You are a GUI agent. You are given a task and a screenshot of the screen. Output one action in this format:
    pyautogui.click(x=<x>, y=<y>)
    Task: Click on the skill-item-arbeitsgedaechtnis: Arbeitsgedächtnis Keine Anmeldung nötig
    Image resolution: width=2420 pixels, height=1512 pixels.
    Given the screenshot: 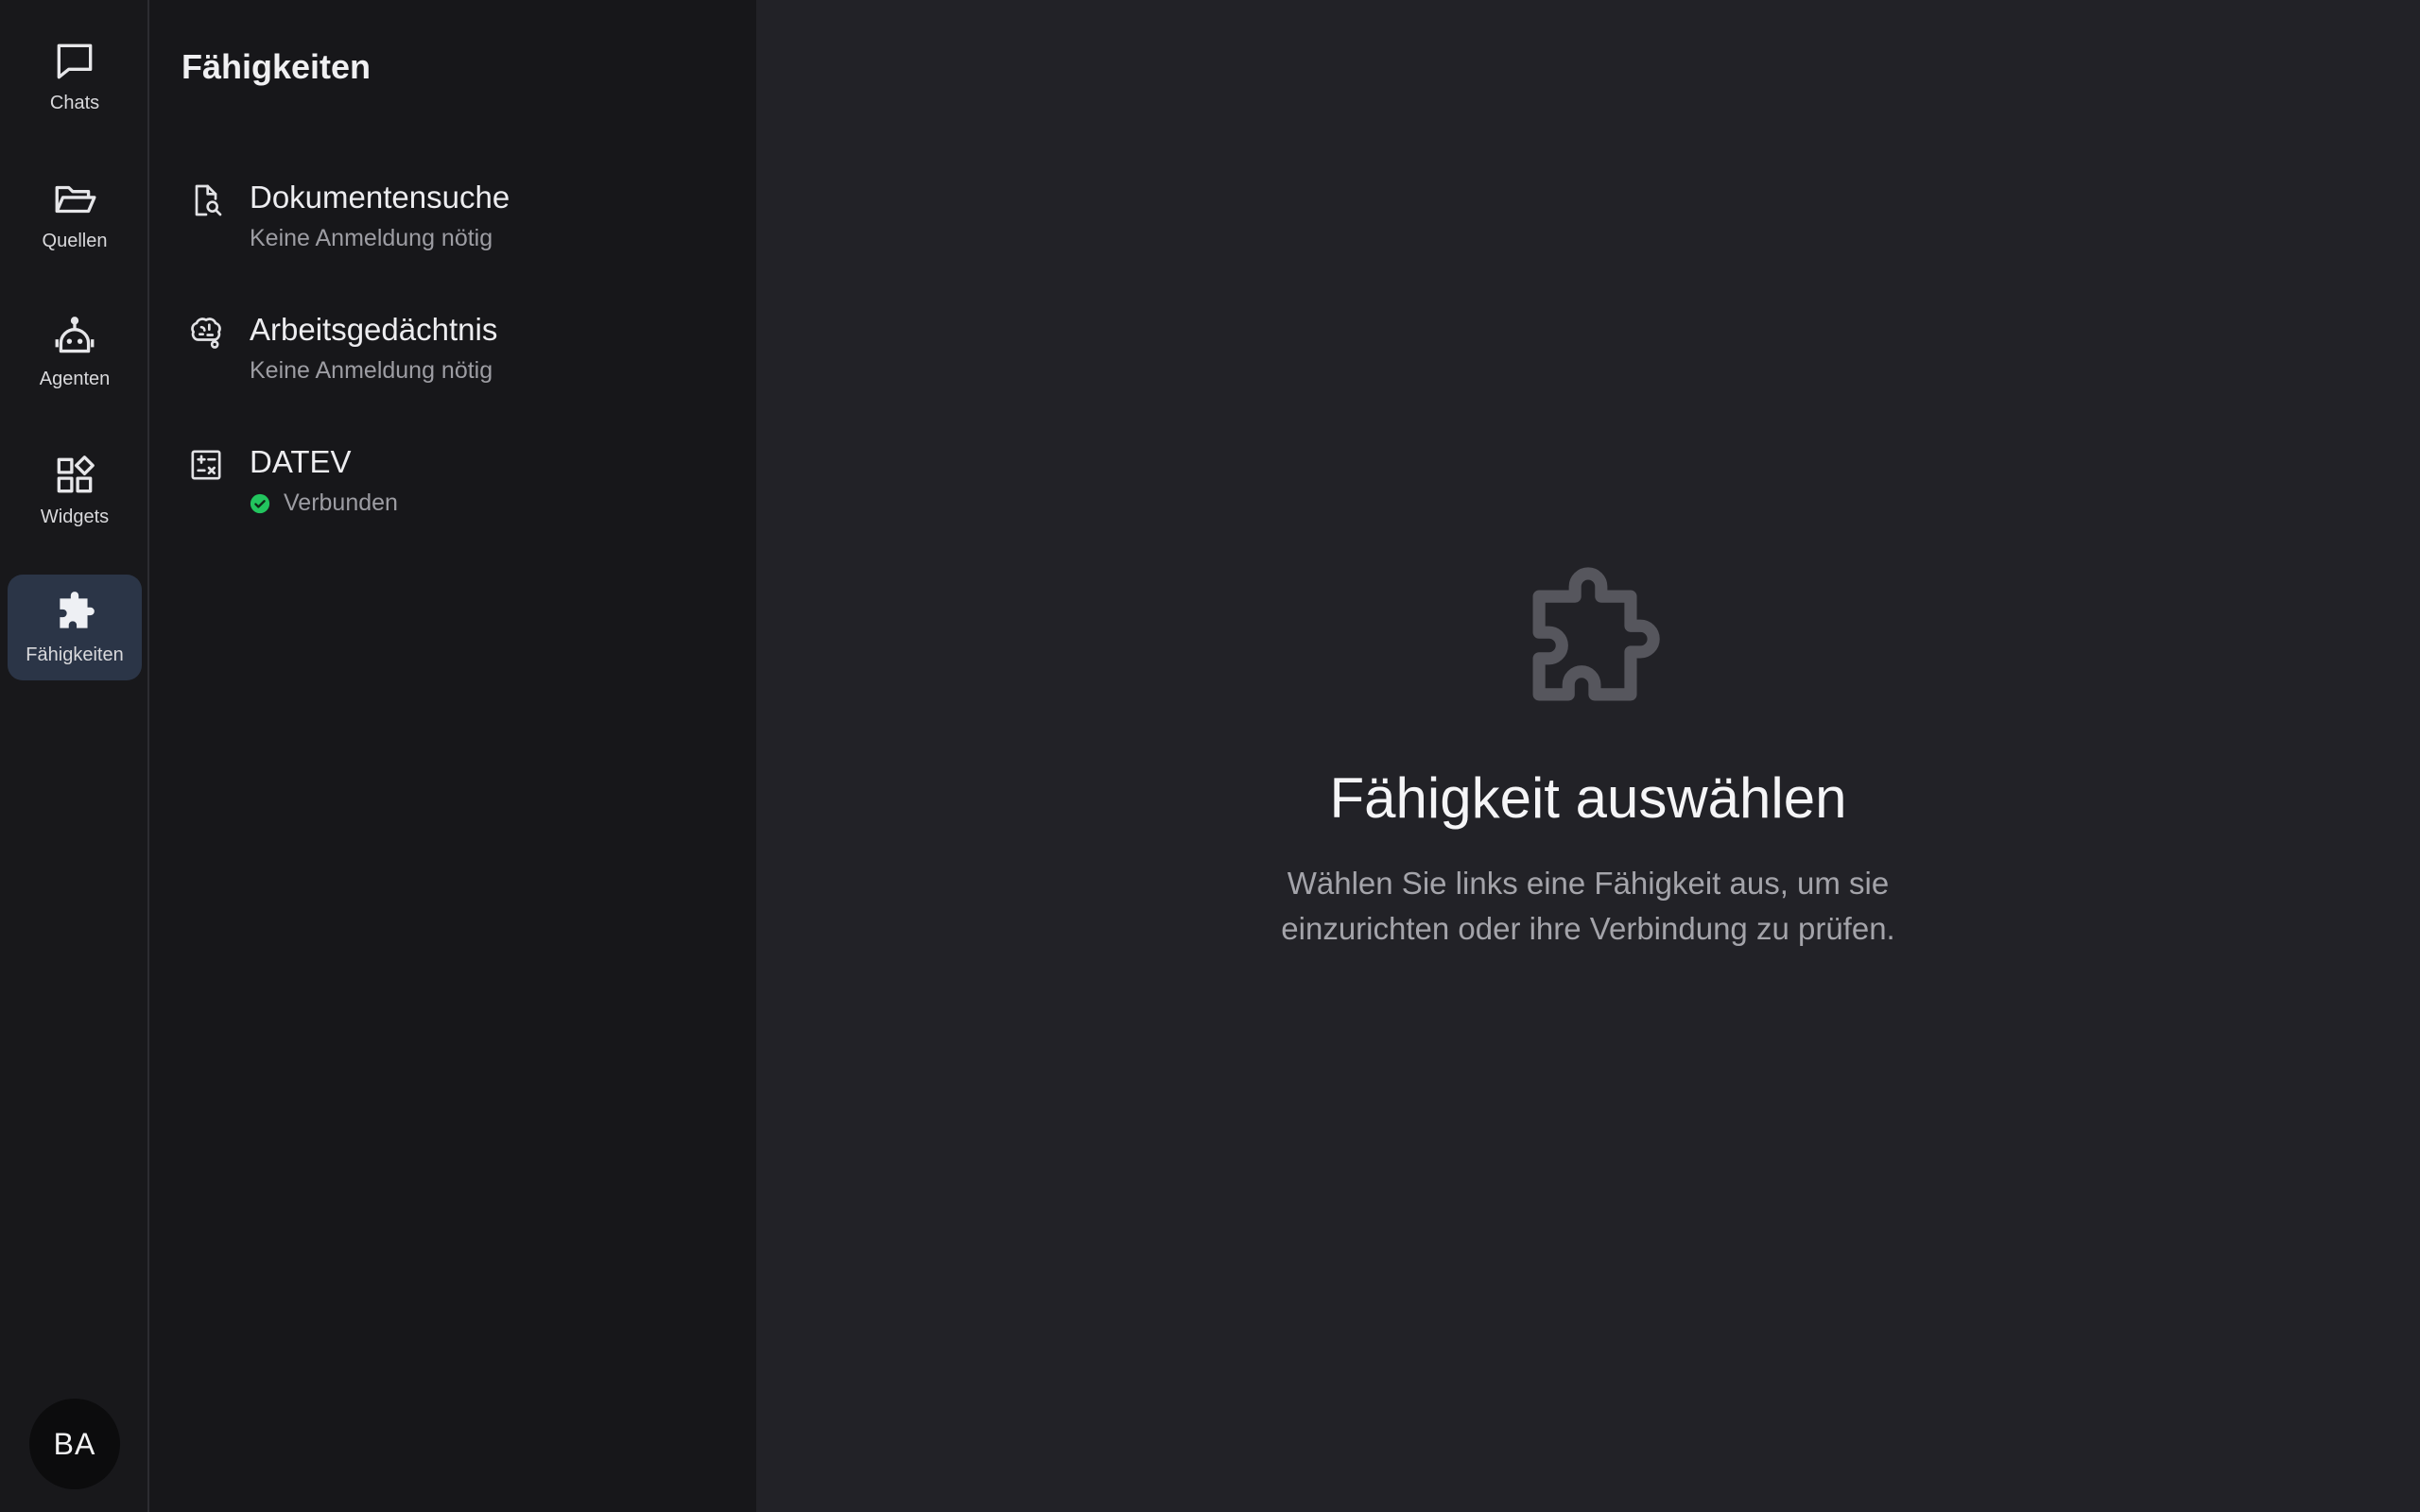 What is the action you would take?
    pyautogui.click(x=453, y=364)
    